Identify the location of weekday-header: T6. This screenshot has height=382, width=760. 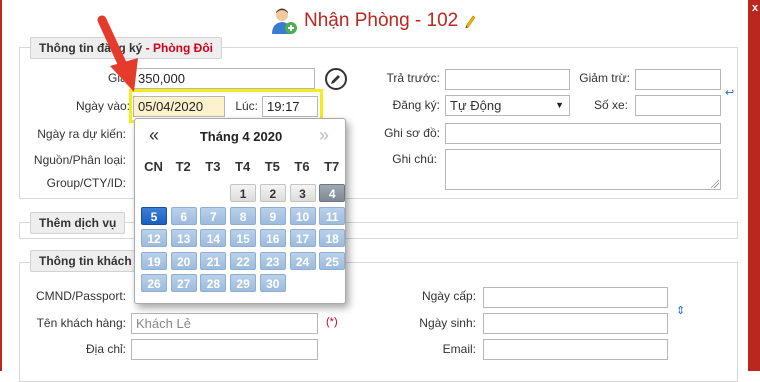
(302, 166).